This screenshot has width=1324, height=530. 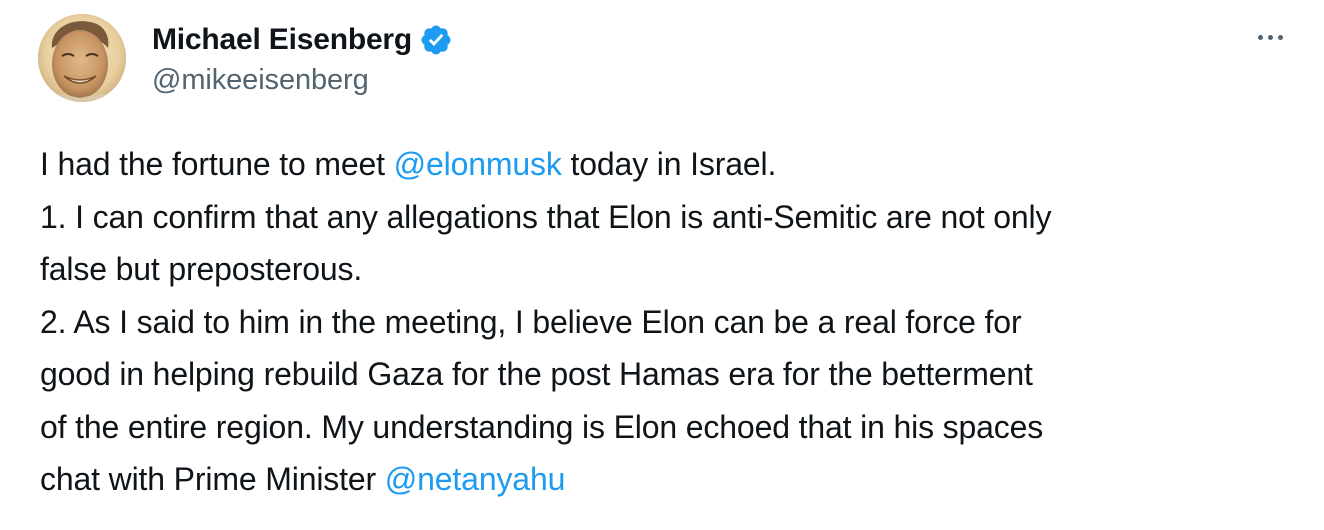 What do you see at coordinates (475, 479) in the screenshot?
I see `mention-link: @netanyahu` at bounding box center [475, 479].